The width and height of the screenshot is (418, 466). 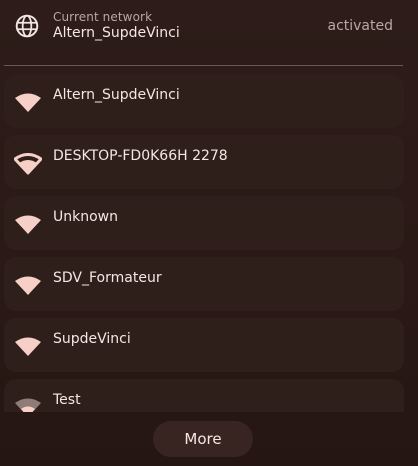 What do you see at coordinates (204, 223) in the screenshot?
I see `network-item: Unknown` at bounding box center [204, 223].